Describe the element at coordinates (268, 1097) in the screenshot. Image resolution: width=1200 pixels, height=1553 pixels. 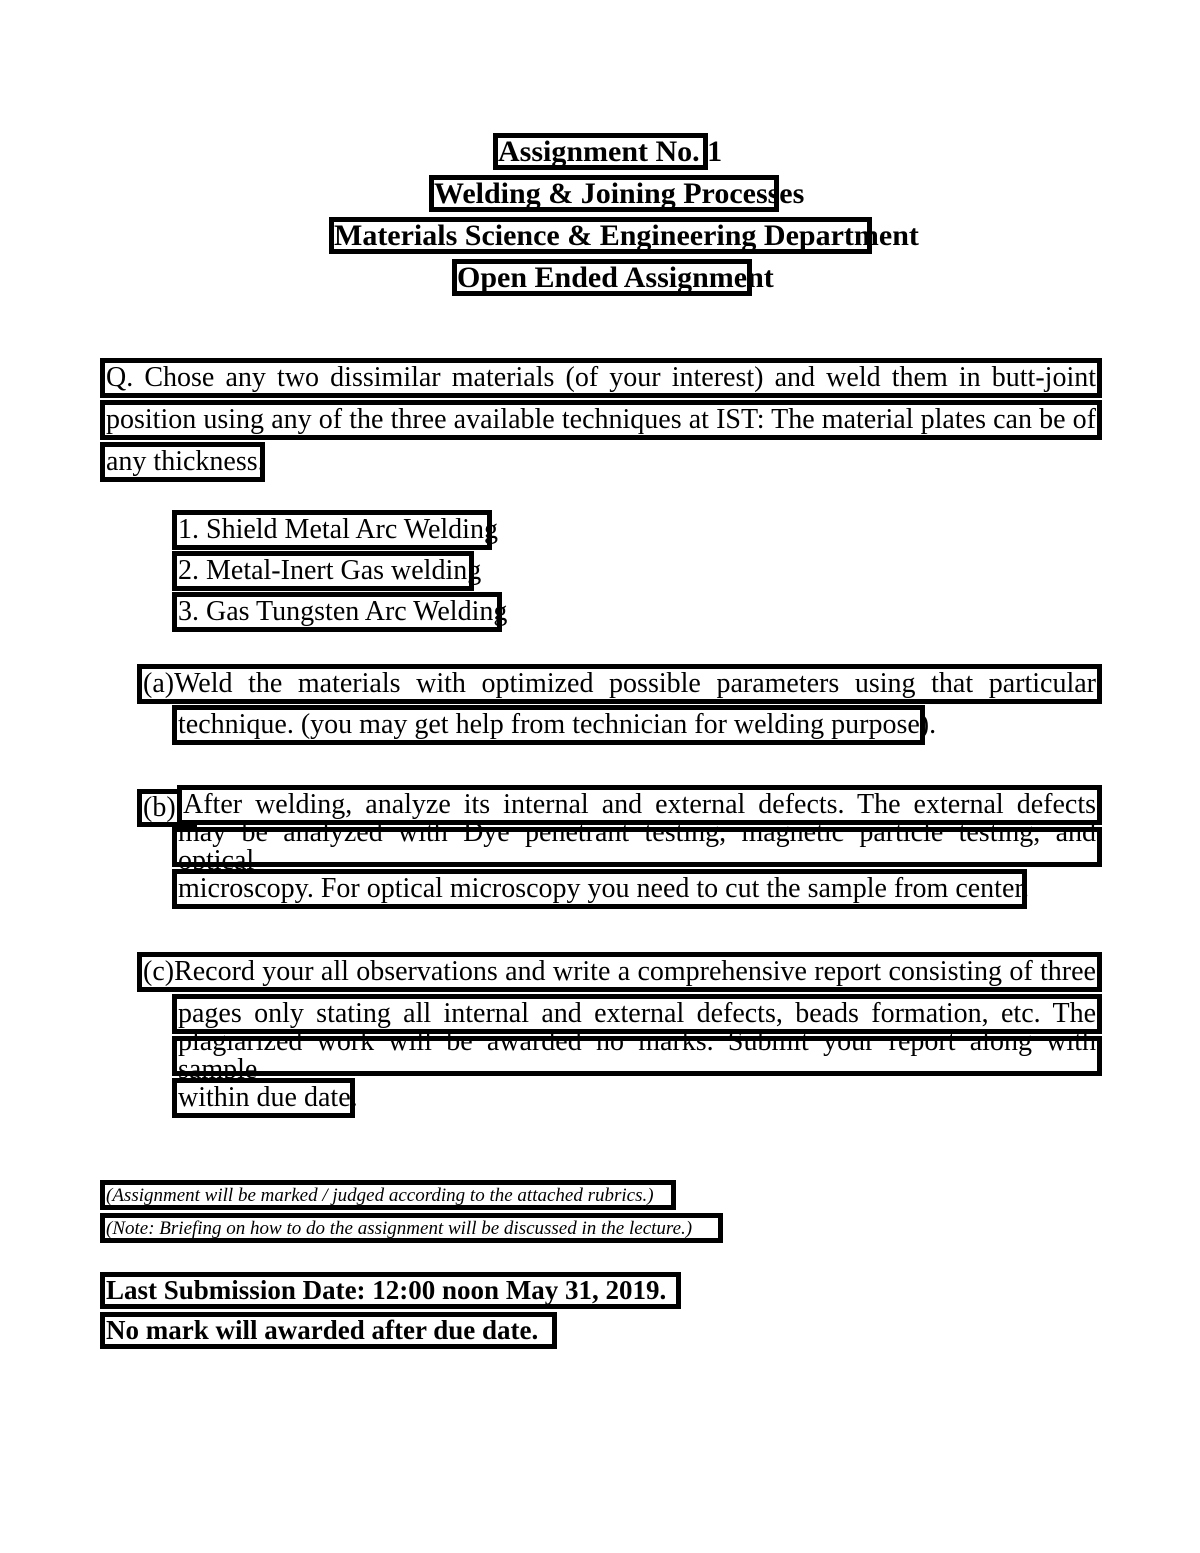
I see `part-c-text: within due date.` at that location.